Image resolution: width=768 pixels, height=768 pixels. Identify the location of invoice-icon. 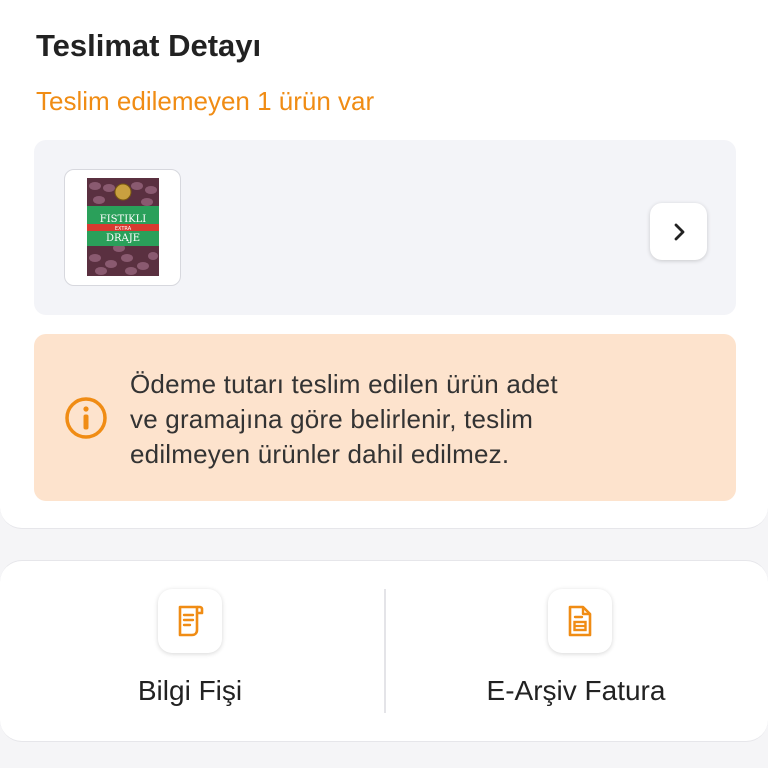
(580, 621).